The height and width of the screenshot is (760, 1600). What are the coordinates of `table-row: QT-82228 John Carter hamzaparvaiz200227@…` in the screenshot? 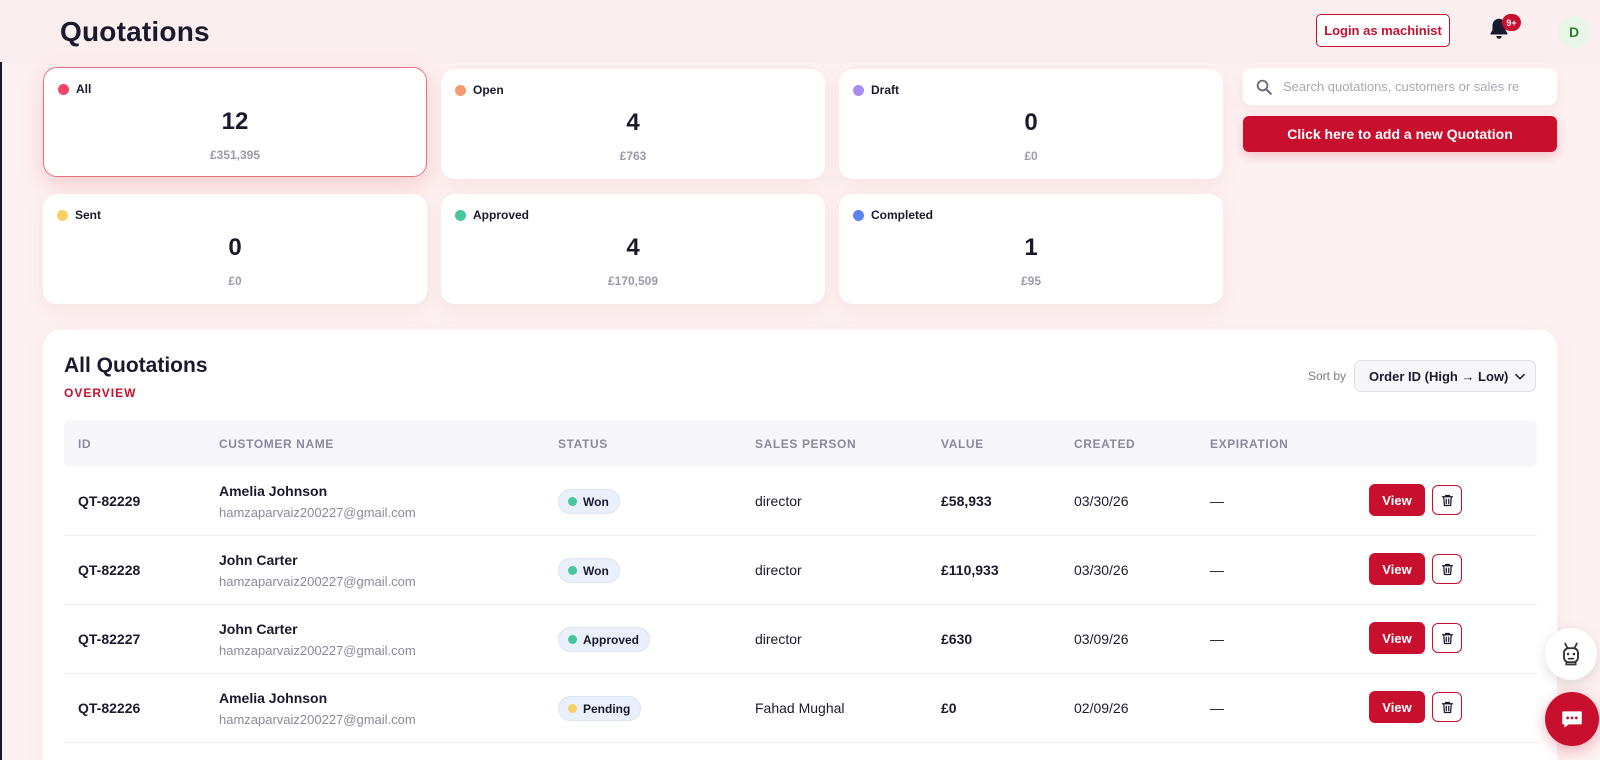 It's located at (800, 570).